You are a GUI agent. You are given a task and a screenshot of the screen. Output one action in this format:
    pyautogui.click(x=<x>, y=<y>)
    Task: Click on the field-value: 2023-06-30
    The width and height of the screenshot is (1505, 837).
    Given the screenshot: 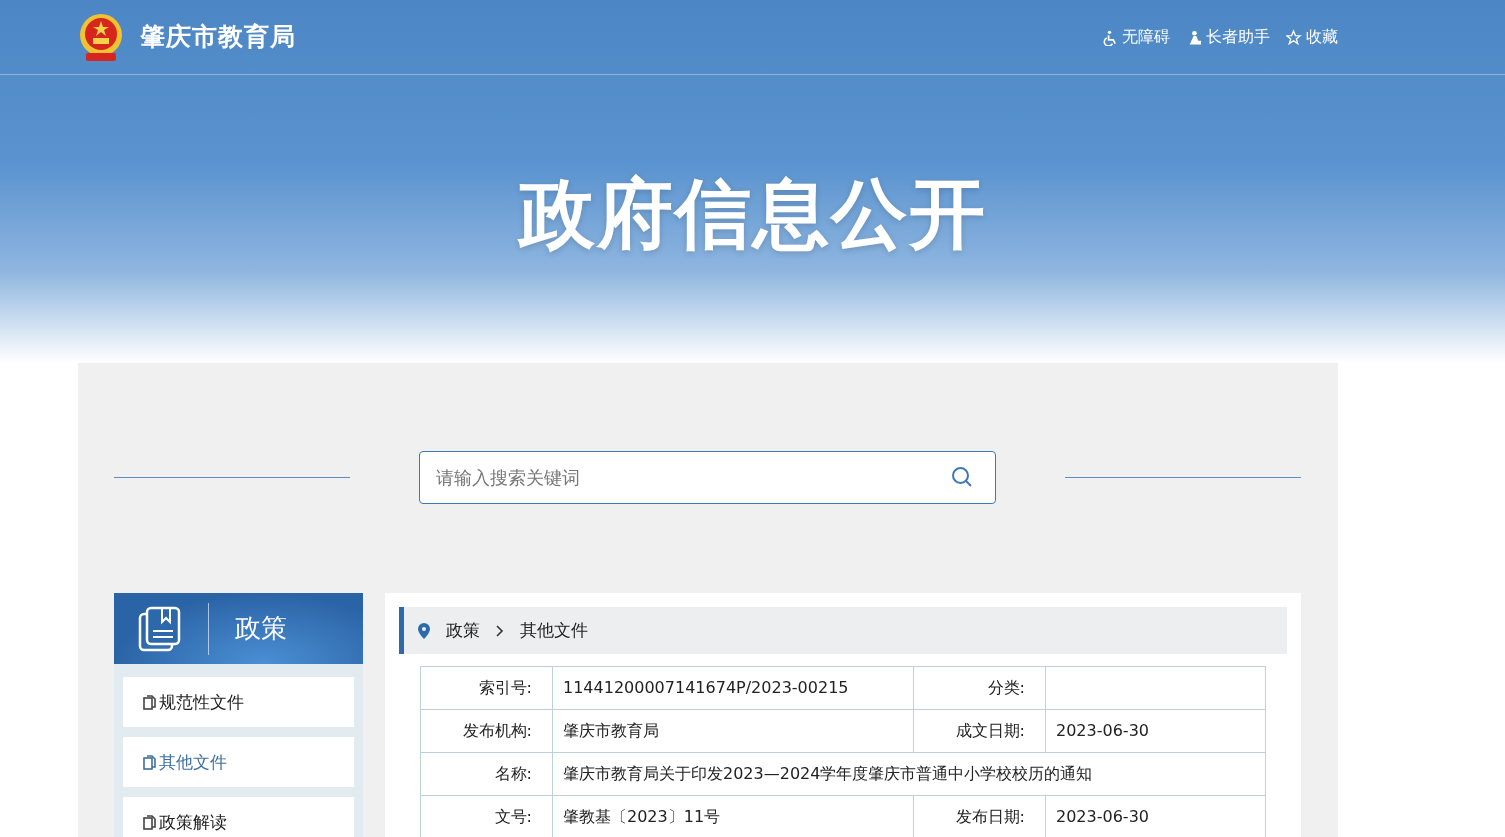 What is the action you would take?
    pyautogui.click(x=1155, y=731)
    